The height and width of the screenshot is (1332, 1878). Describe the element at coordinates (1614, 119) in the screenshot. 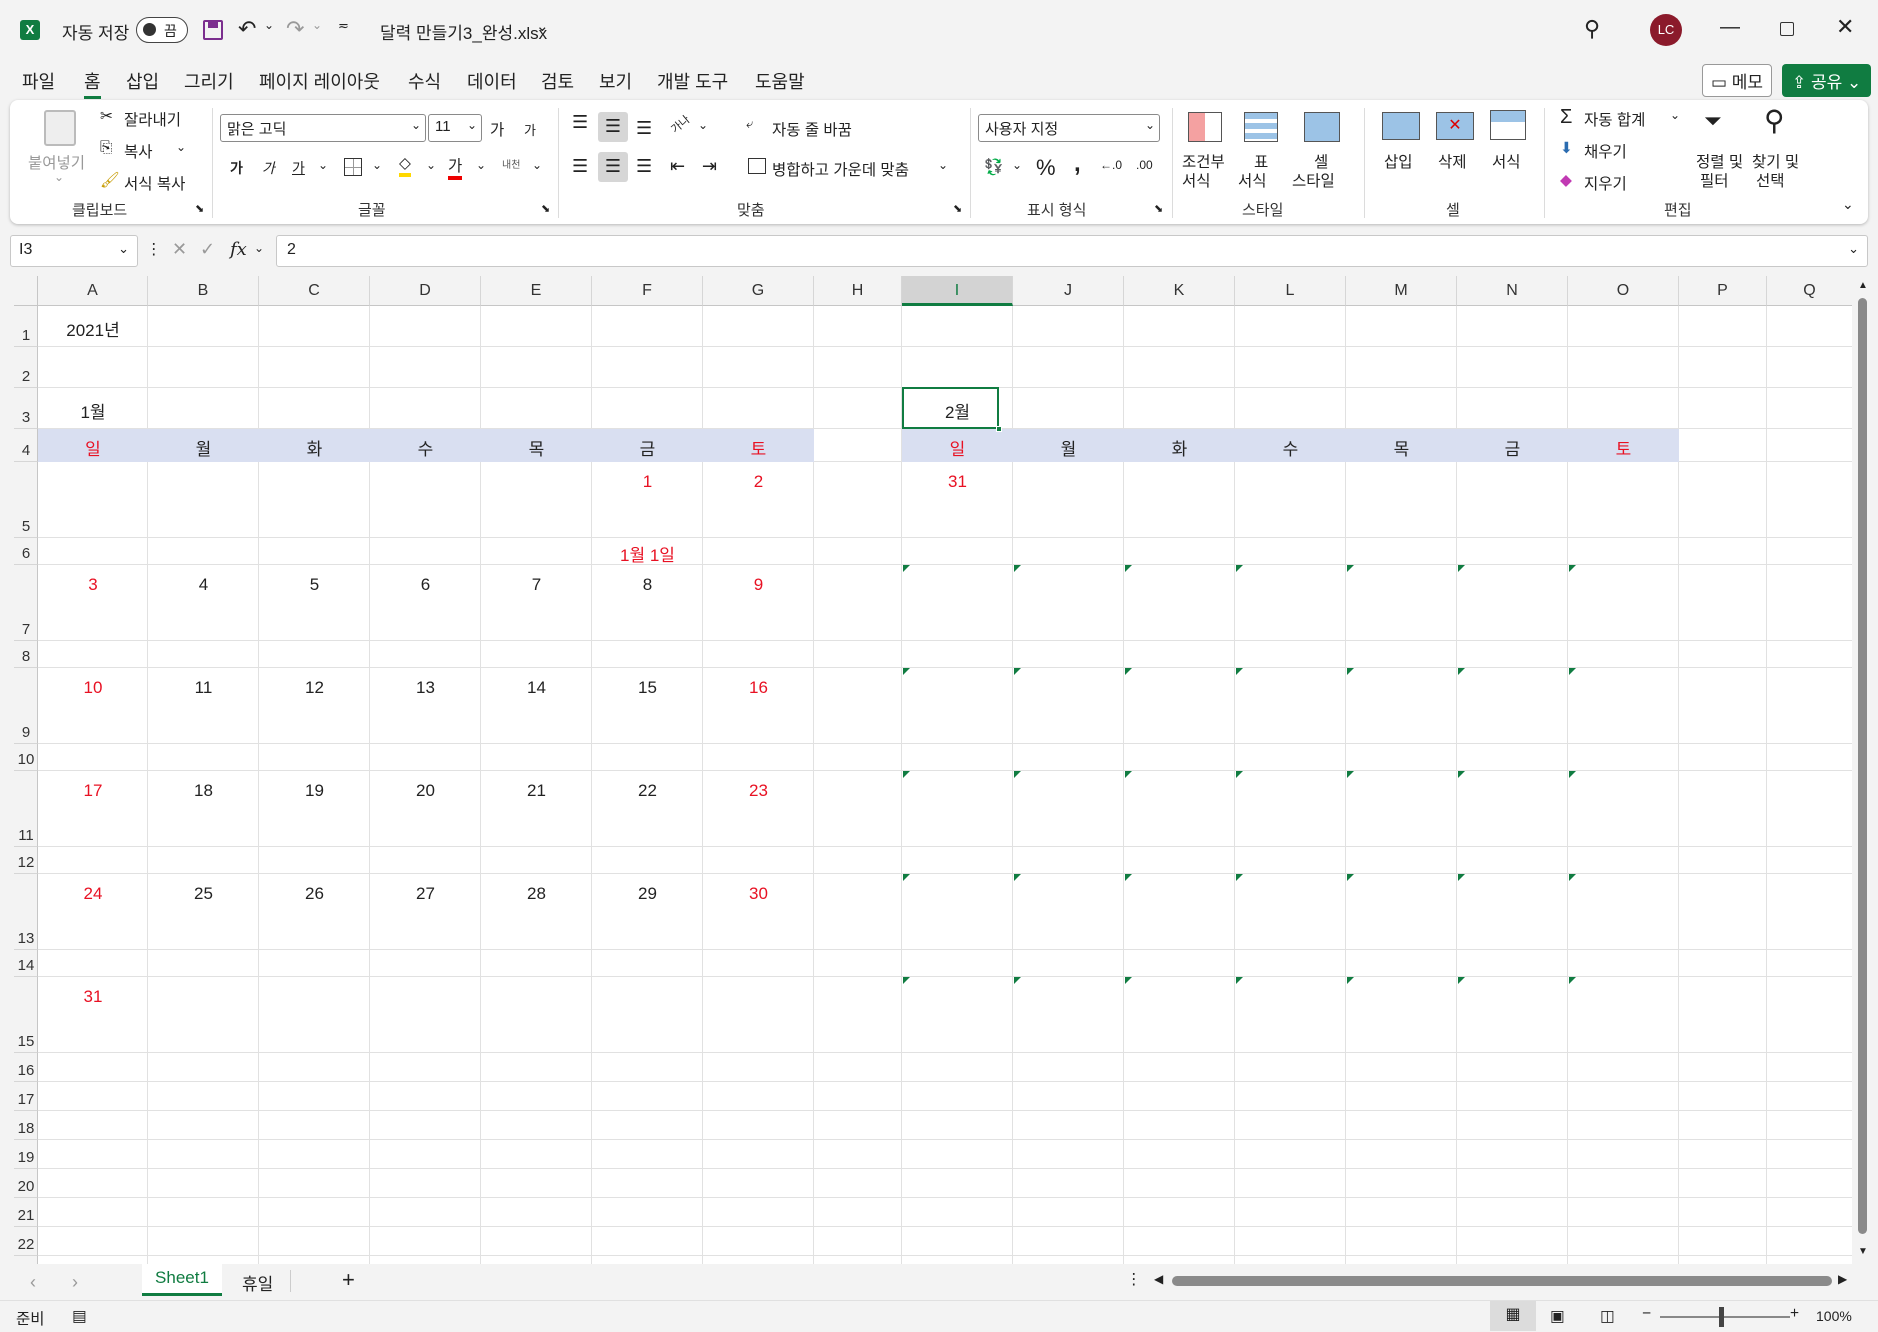

I see `autosum-button: 자동 합계` at that location.